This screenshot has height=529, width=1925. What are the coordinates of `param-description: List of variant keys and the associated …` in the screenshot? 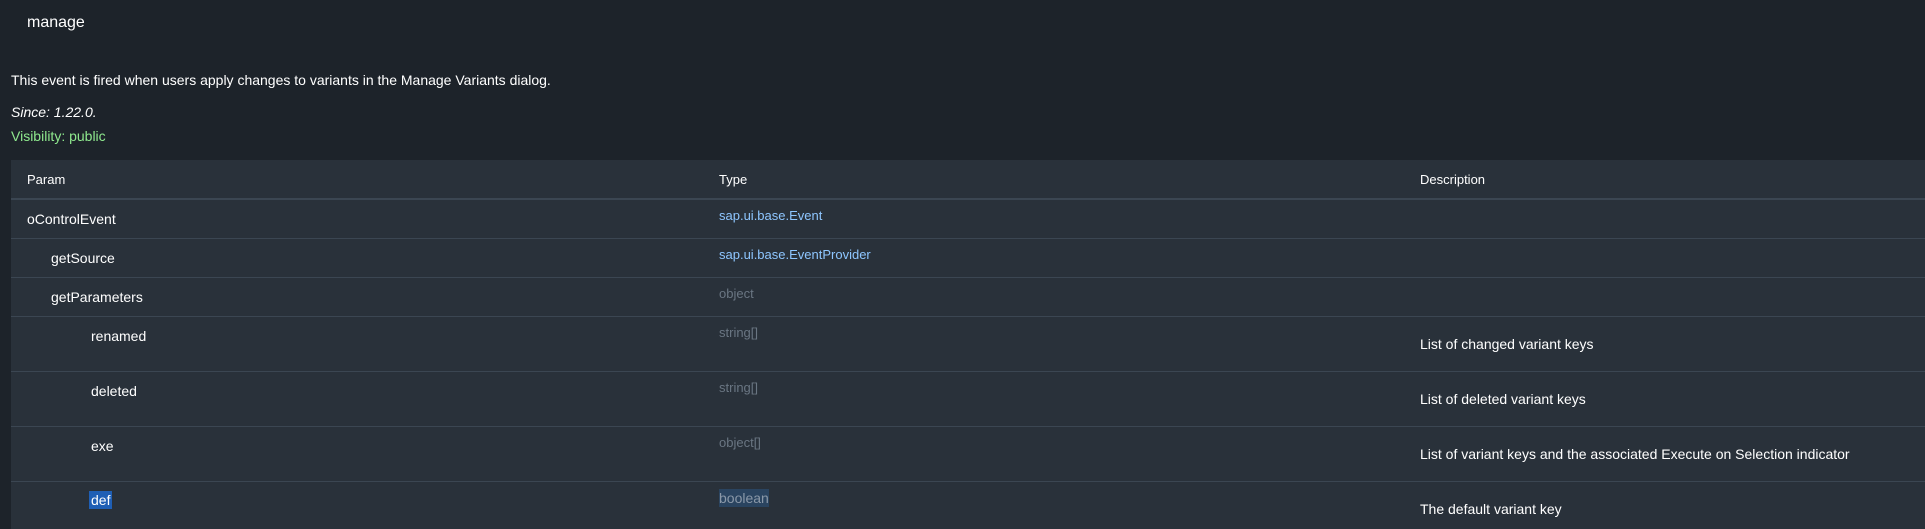 It's located at (1635, 454).